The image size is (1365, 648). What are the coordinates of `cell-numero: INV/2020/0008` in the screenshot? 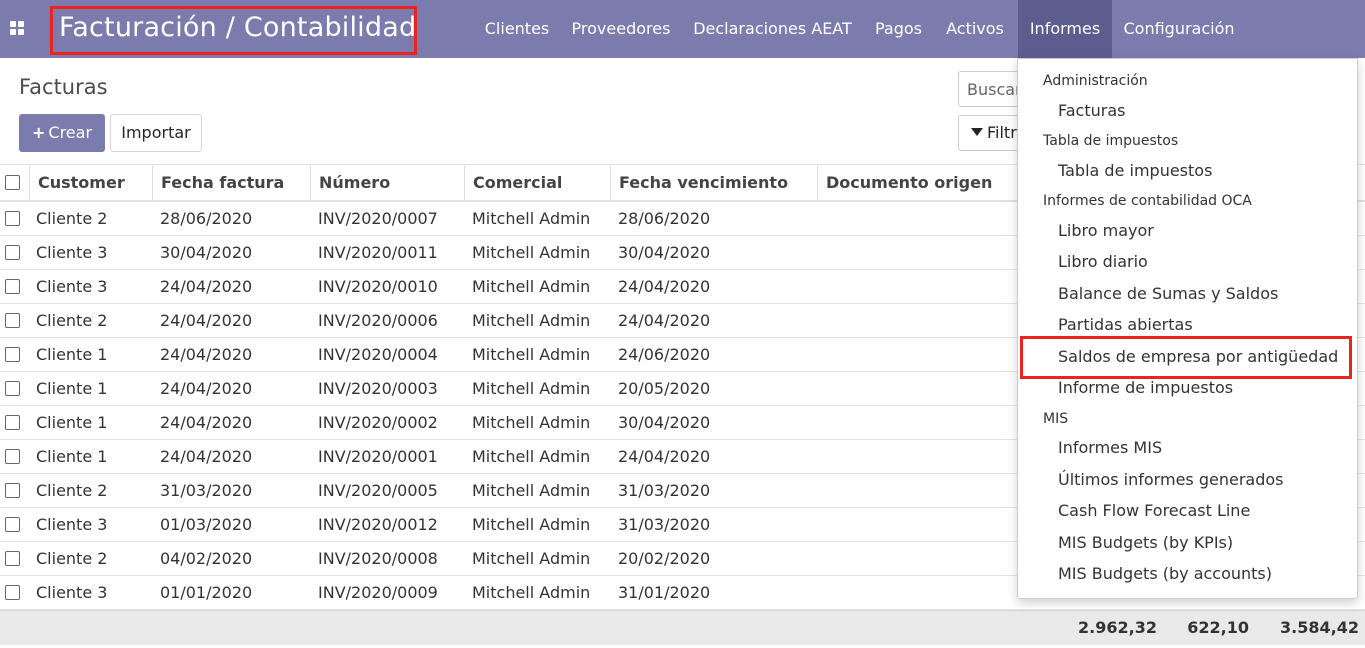 It's located at (378, 558).